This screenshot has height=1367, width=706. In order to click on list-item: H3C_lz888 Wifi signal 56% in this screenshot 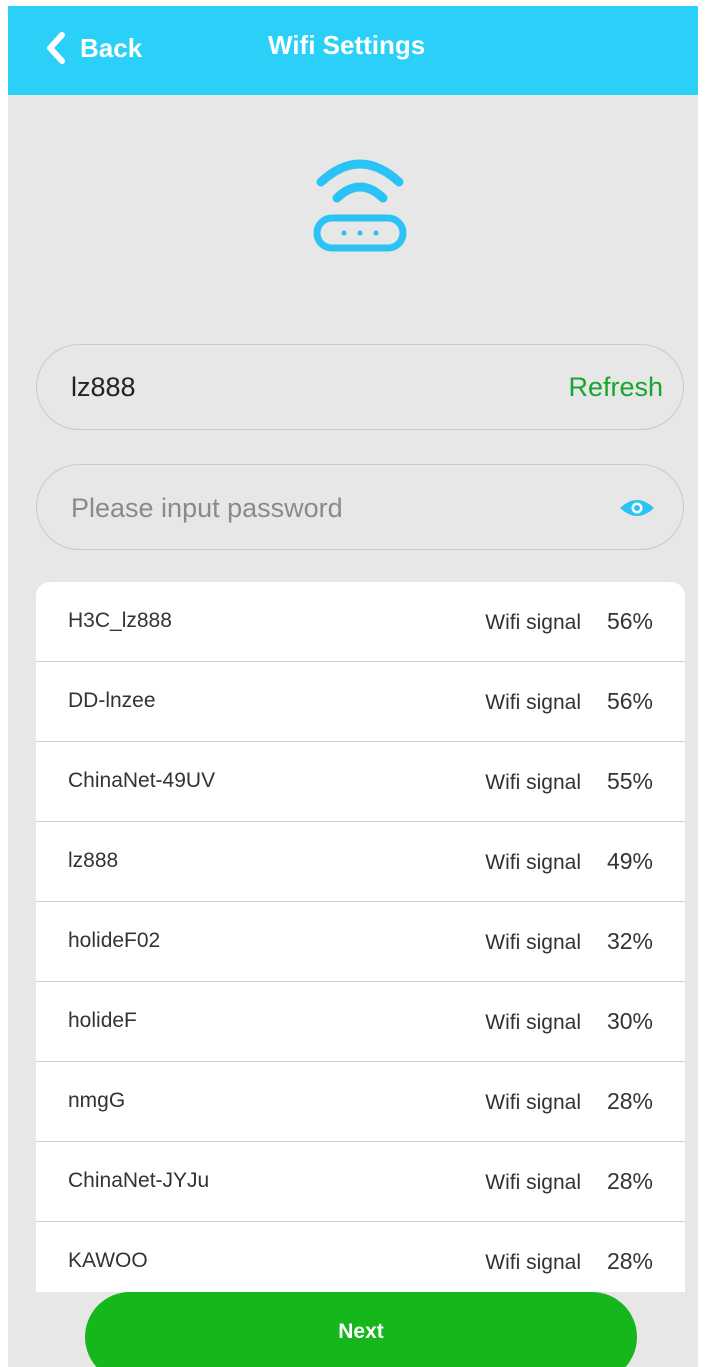, I will do `click(360, 622)`.